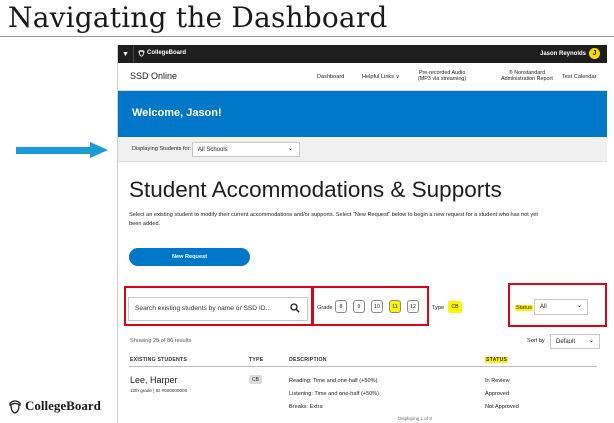 The width and height of the screenshot is (614, 423). I want to click on user-menu: Jason Reynolds J, so click(570, 53).